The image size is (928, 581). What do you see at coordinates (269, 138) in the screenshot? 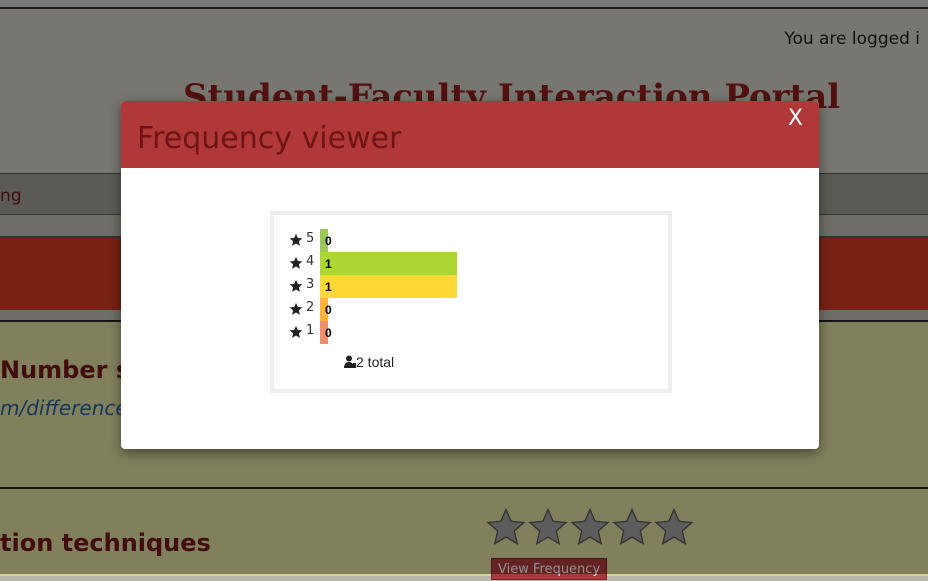
I see `modal-title: Frequency viewer` at bounding box center [269, 138].